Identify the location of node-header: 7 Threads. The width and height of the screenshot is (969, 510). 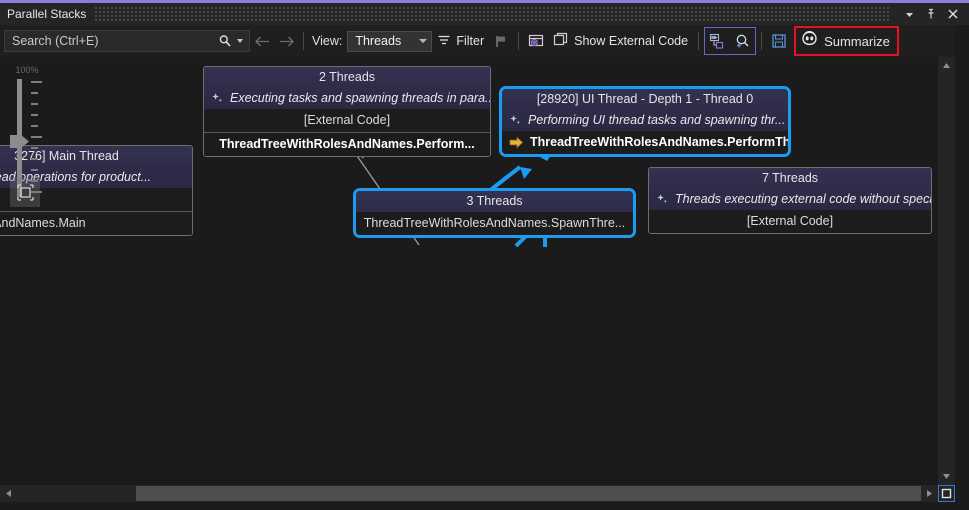
(790, 178).